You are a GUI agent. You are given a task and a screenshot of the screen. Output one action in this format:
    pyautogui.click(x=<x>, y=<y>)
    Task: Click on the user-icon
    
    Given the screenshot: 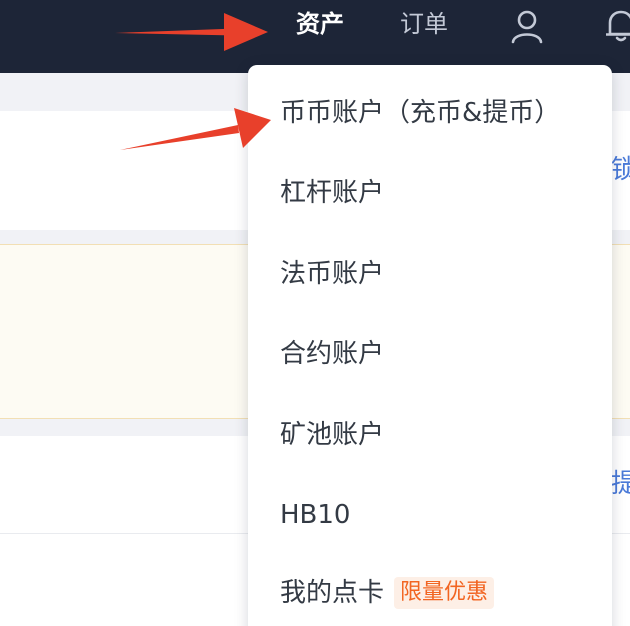 What is the action you would take?
    pyautogui.click(x=527, y=26)
    